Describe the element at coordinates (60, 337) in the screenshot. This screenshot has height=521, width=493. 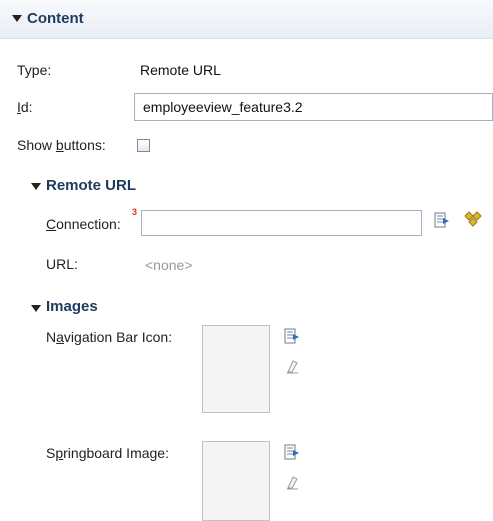
I see `nav-bar-icon-label-mnemonic: a` at that location.